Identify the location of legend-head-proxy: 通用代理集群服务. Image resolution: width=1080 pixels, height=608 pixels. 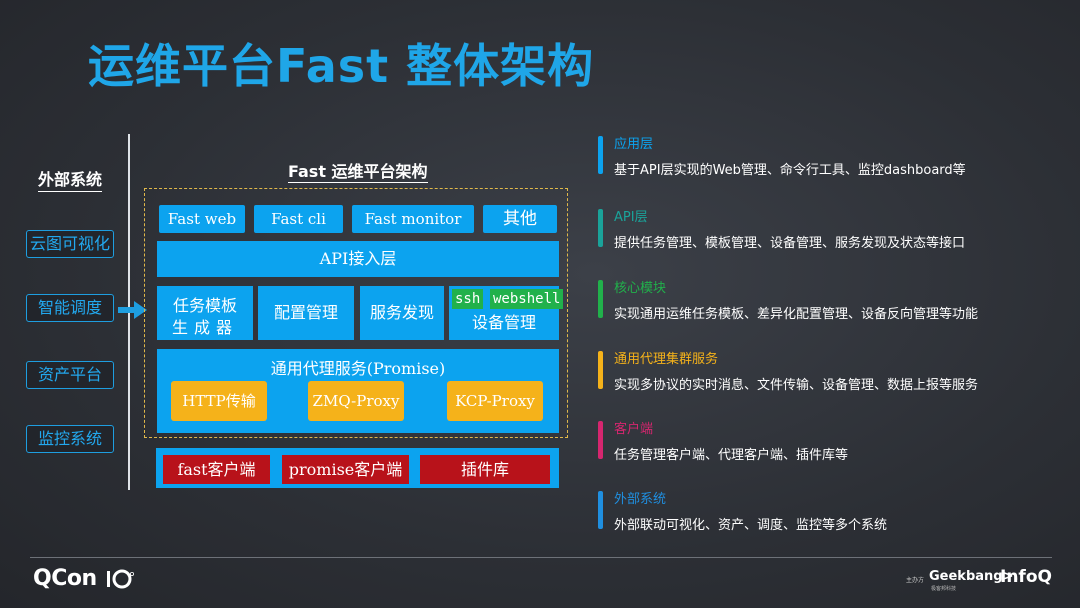
(666, 359).